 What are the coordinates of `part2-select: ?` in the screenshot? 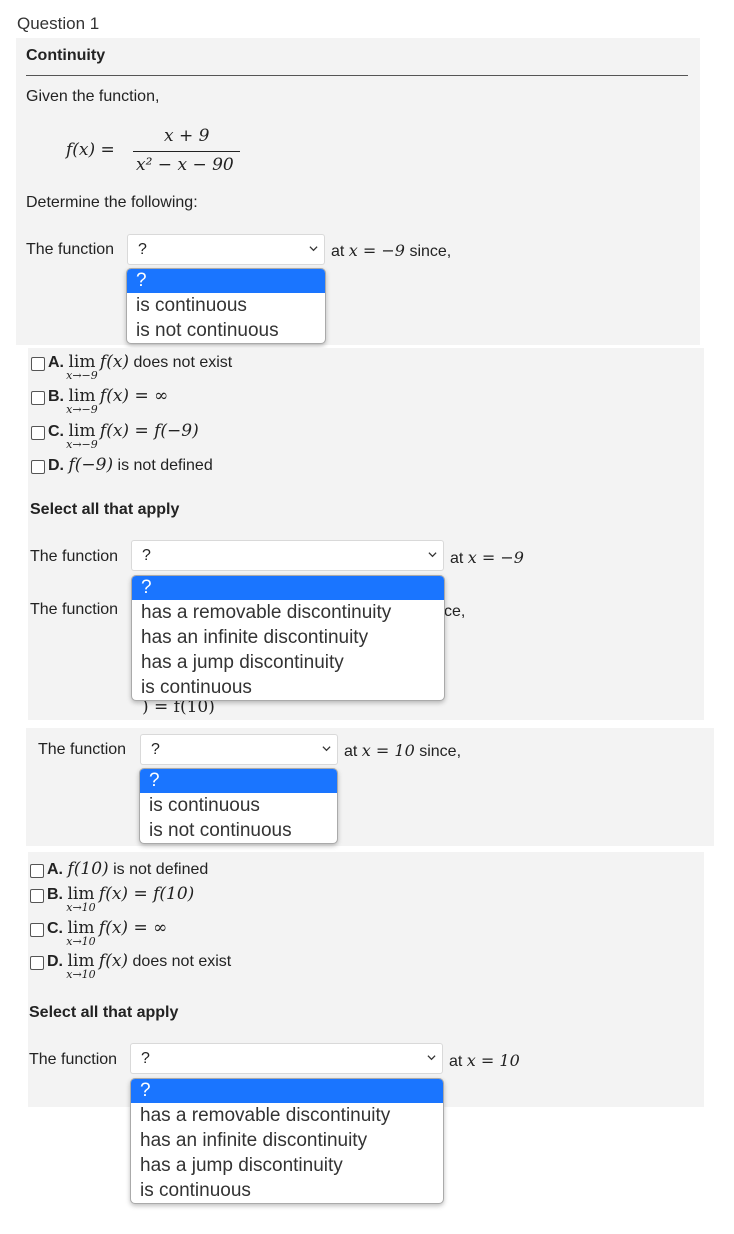 It's located at (287, 555).